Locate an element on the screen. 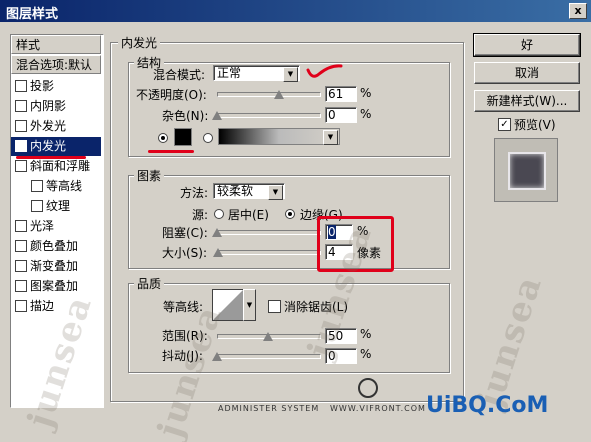  cancel-button: 取消 is located at coordinates (527, 73).